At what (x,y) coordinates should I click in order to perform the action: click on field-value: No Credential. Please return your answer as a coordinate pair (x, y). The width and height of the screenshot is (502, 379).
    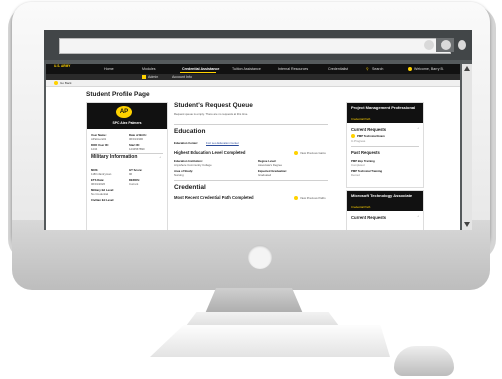
    Looking at the image, I should click on (100, 194).